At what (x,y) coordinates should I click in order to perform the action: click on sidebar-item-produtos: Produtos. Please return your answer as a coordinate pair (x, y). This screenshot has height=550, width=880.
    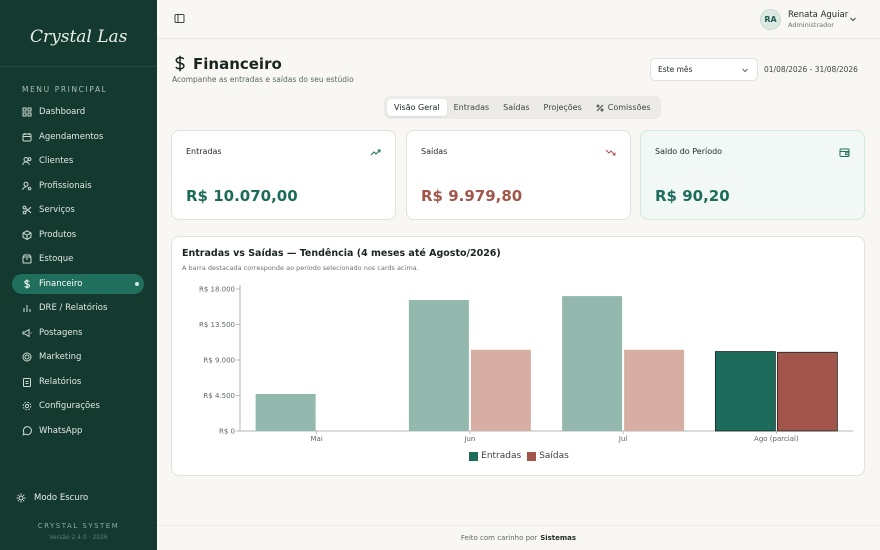
    Looking at the image, I should click on (78, 235).